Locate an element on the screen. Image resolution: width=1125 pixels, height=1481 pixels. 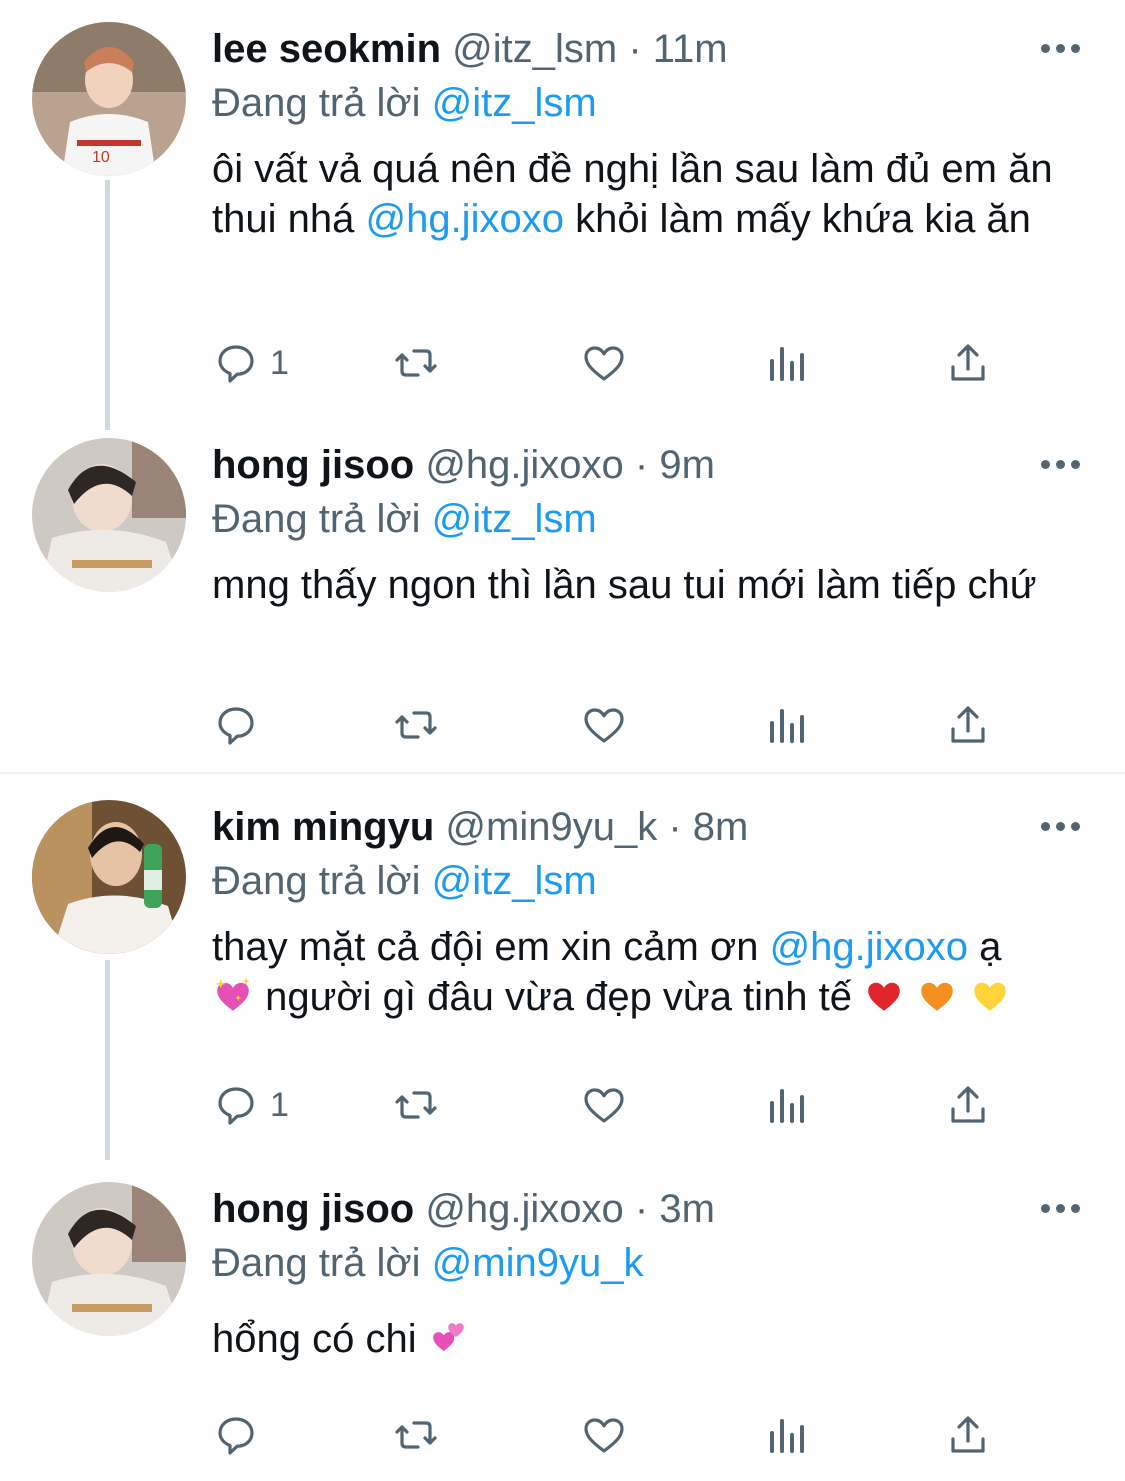
username: @itz_lsm is located at coordinates (534, 49).